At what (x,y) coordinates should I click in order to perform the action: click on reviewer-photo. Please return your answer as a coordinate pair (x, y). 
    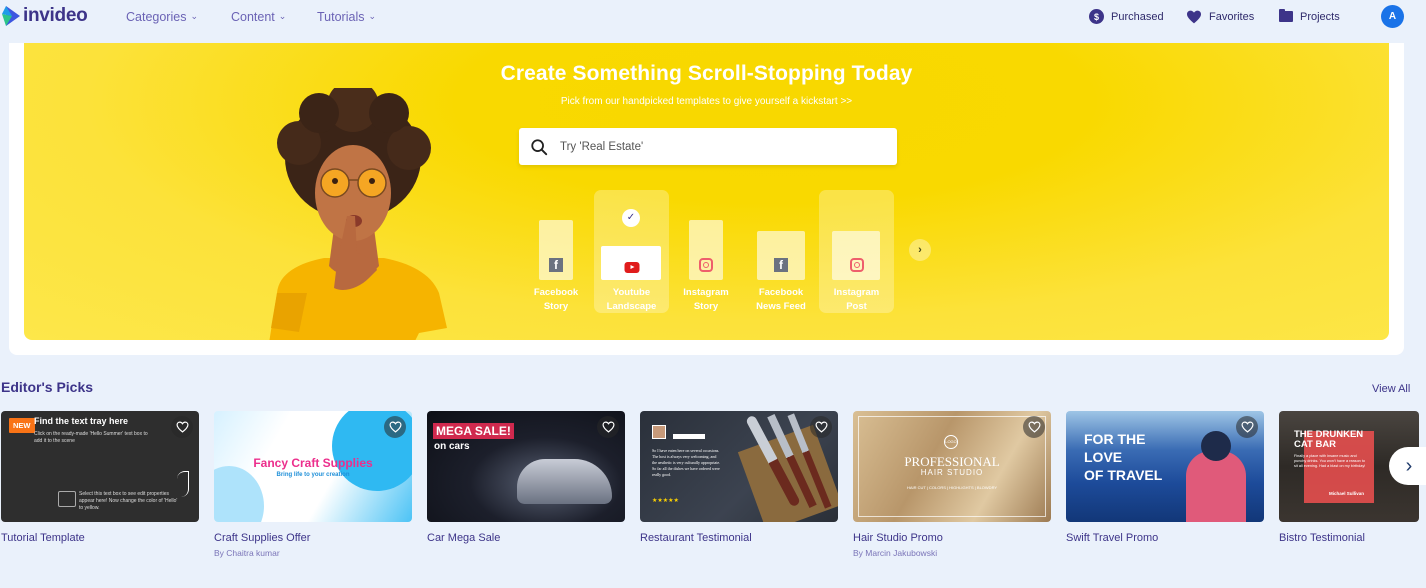
    Looking at the image, I should click on (659, 432).